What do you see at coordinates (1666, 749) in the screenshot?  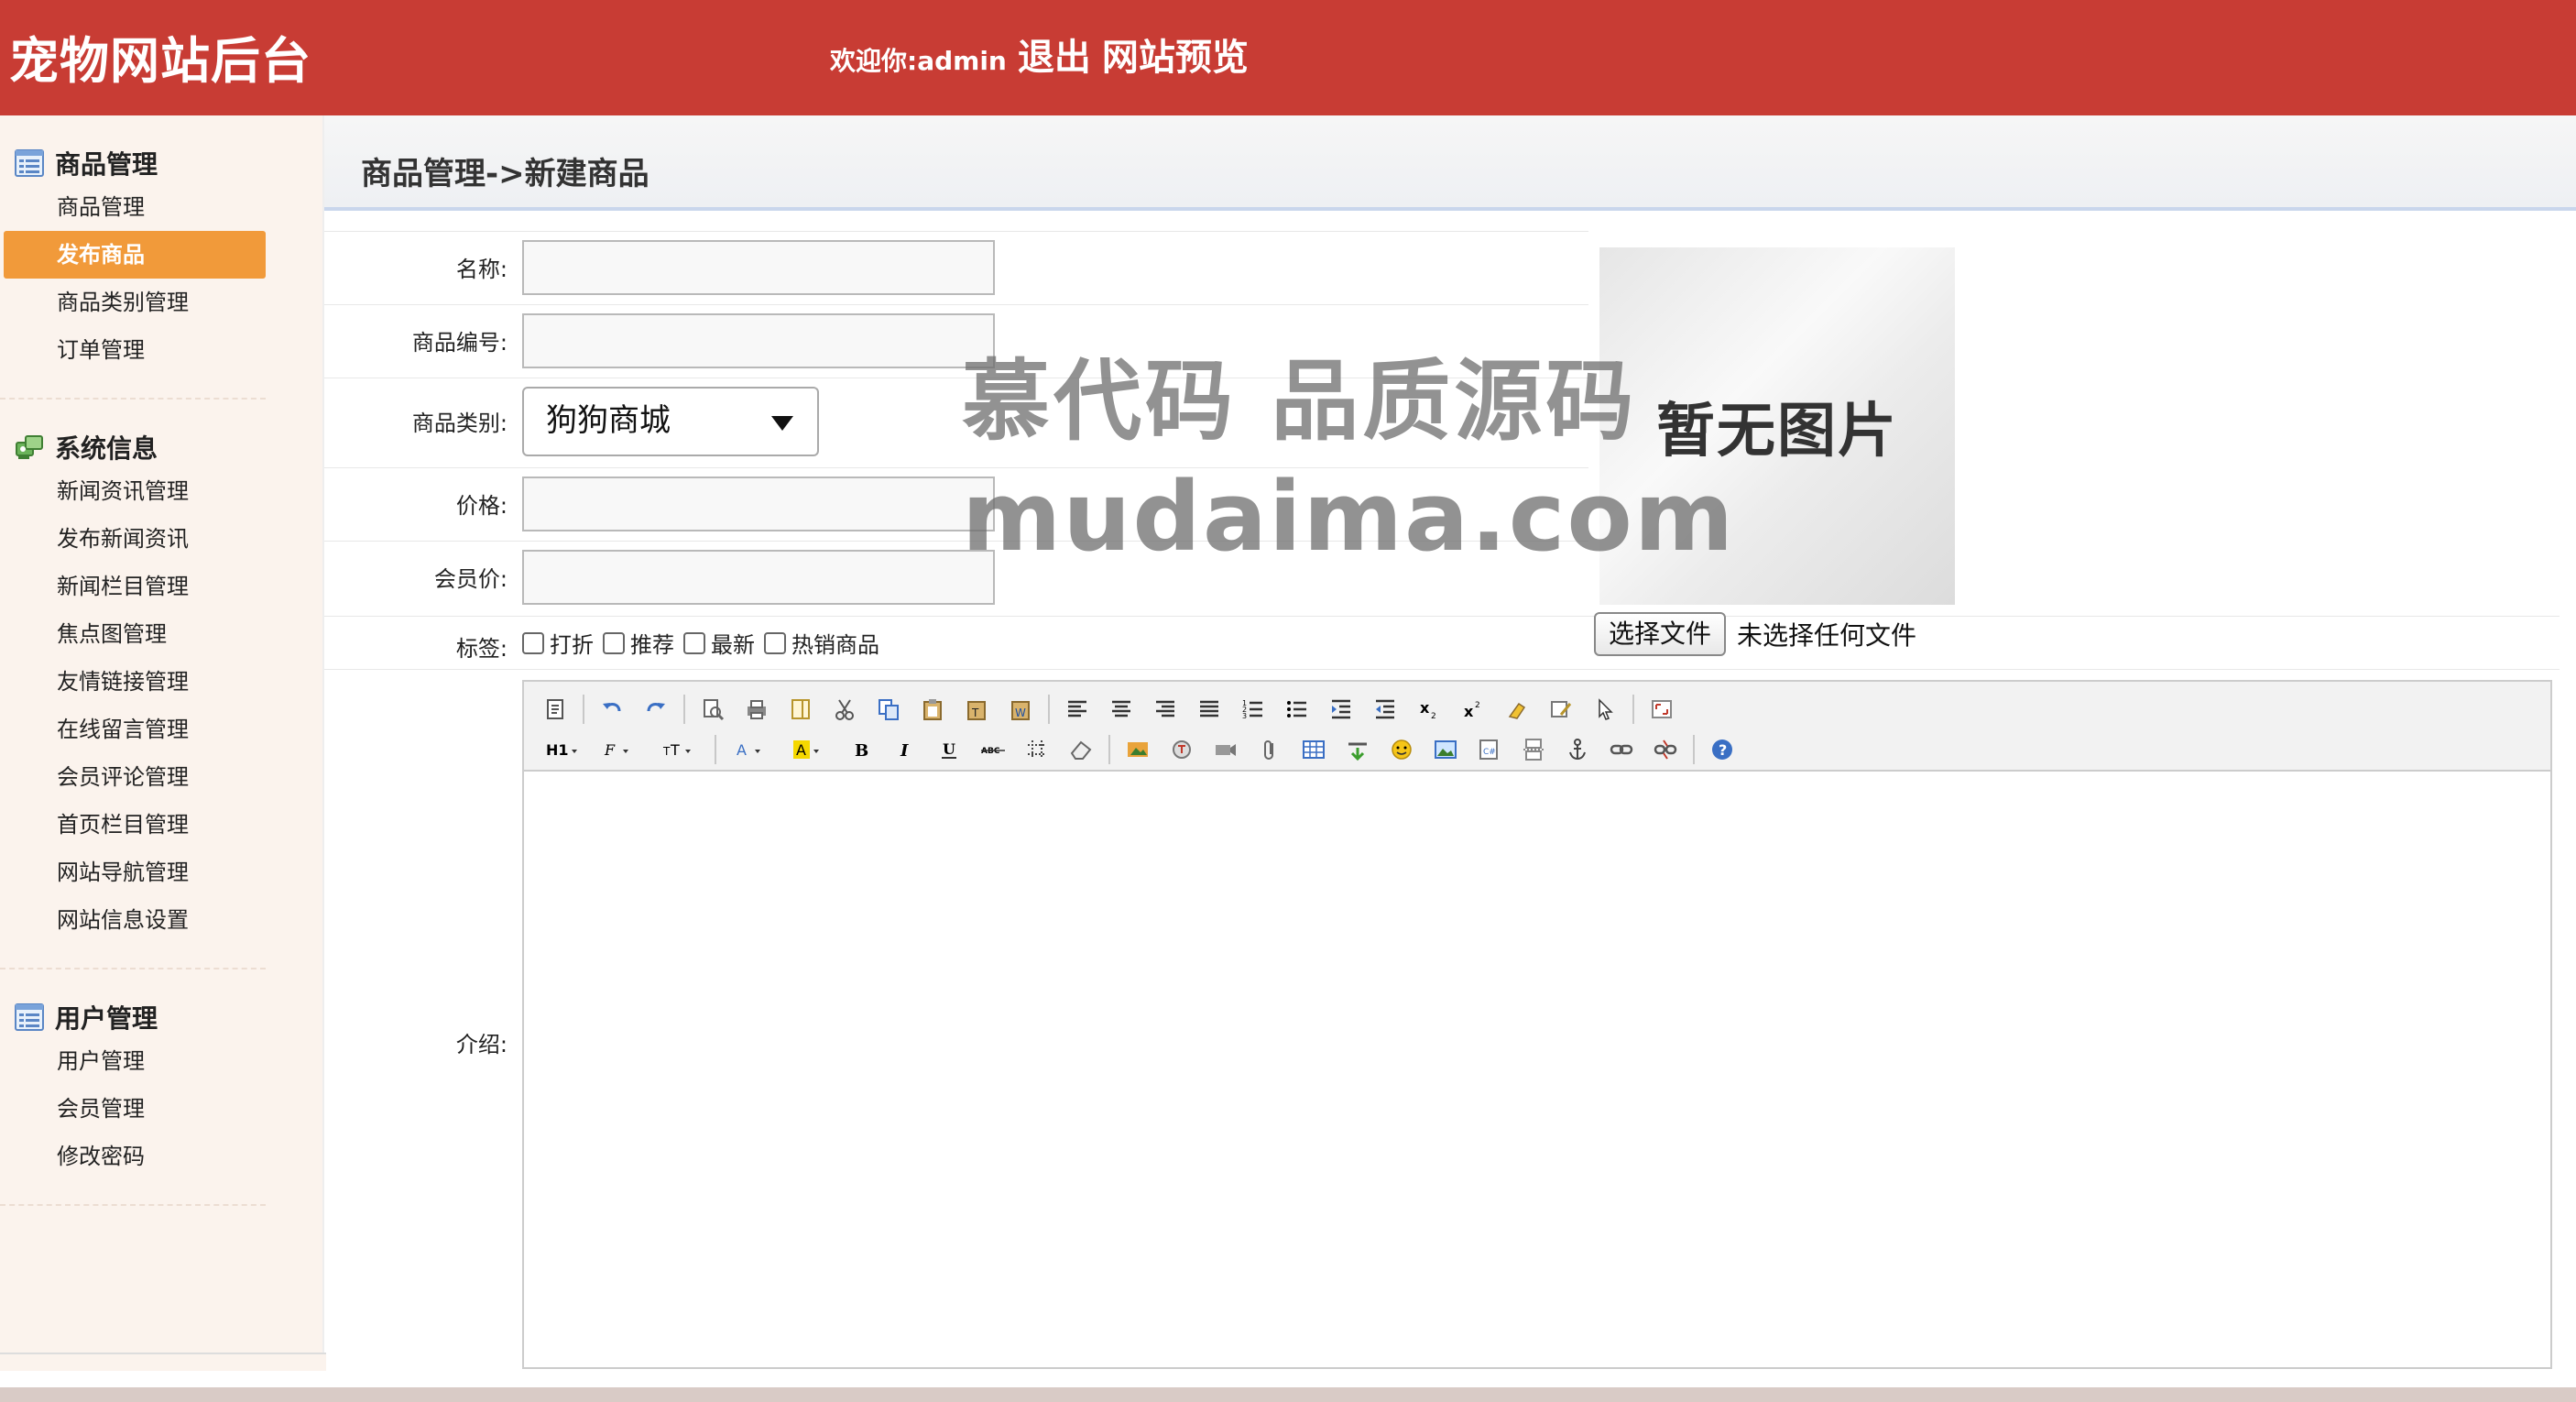 I see `unlink-icon` at bounding box center [1666, 749].